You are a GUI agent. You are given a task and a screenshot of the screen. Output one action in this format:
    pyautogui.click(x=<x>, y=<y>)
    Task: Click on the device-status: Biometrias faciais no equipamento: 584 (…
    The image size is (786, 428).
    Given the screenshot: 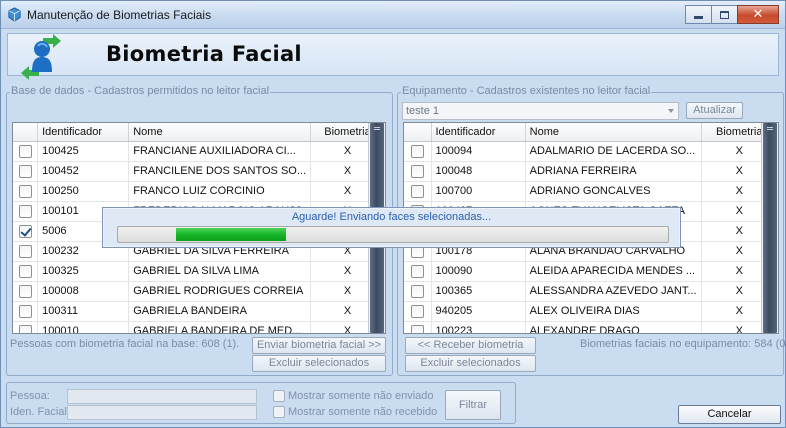 What is the action you would take?
    pyautogui.click(x=683, y=344)
    